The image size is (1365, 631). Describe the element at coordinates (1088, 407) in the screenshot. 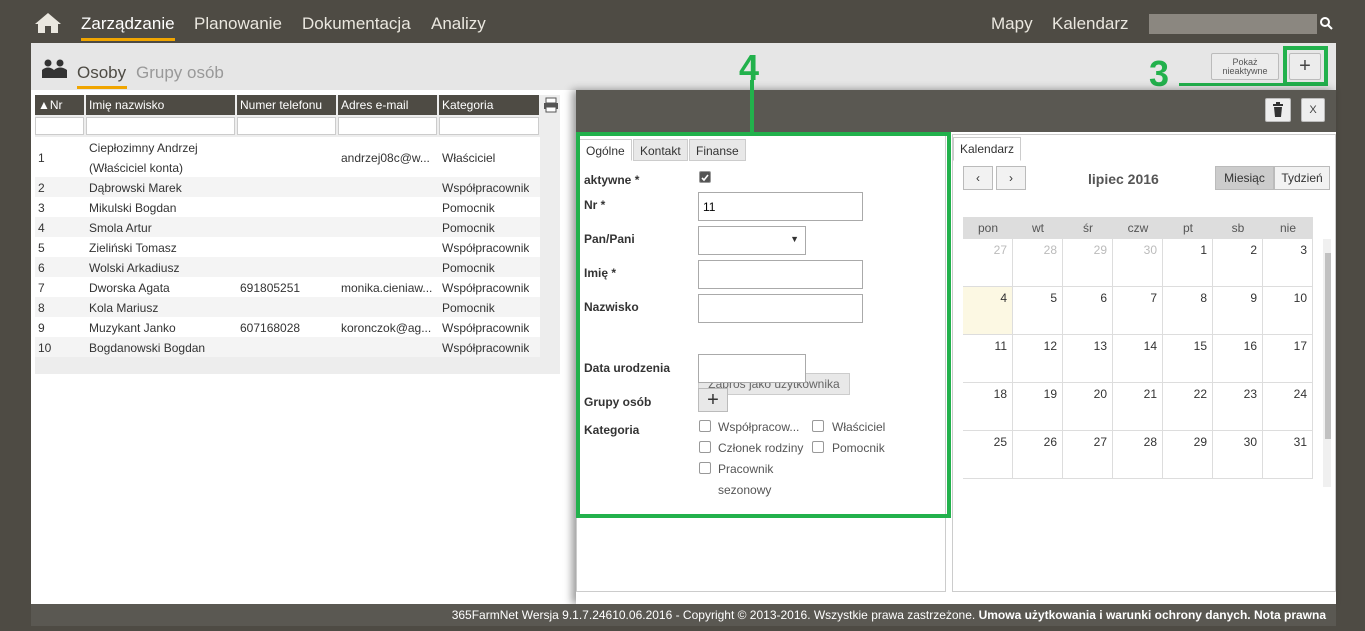

I see `calendar-day-cell: 20` at that location.